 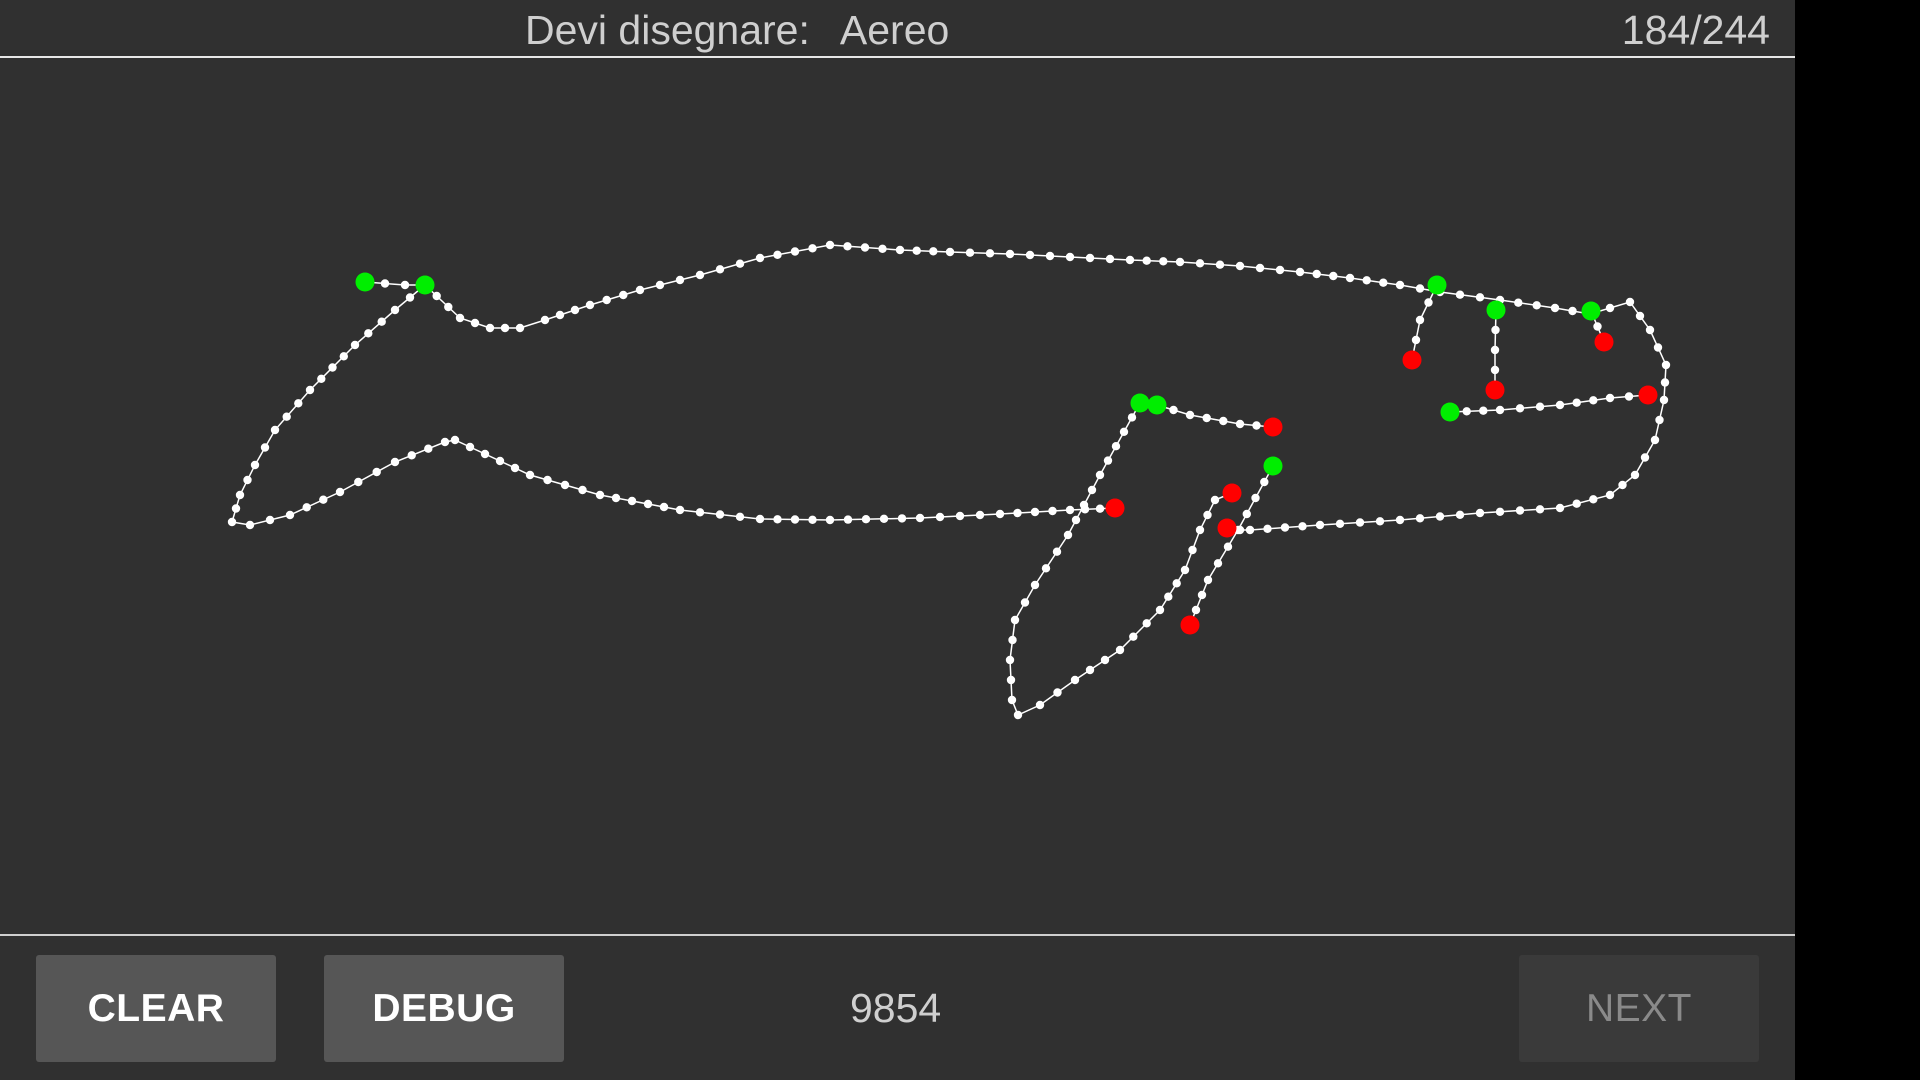 I want to click on screen-edge-bar, so click(x=1857, y=540).